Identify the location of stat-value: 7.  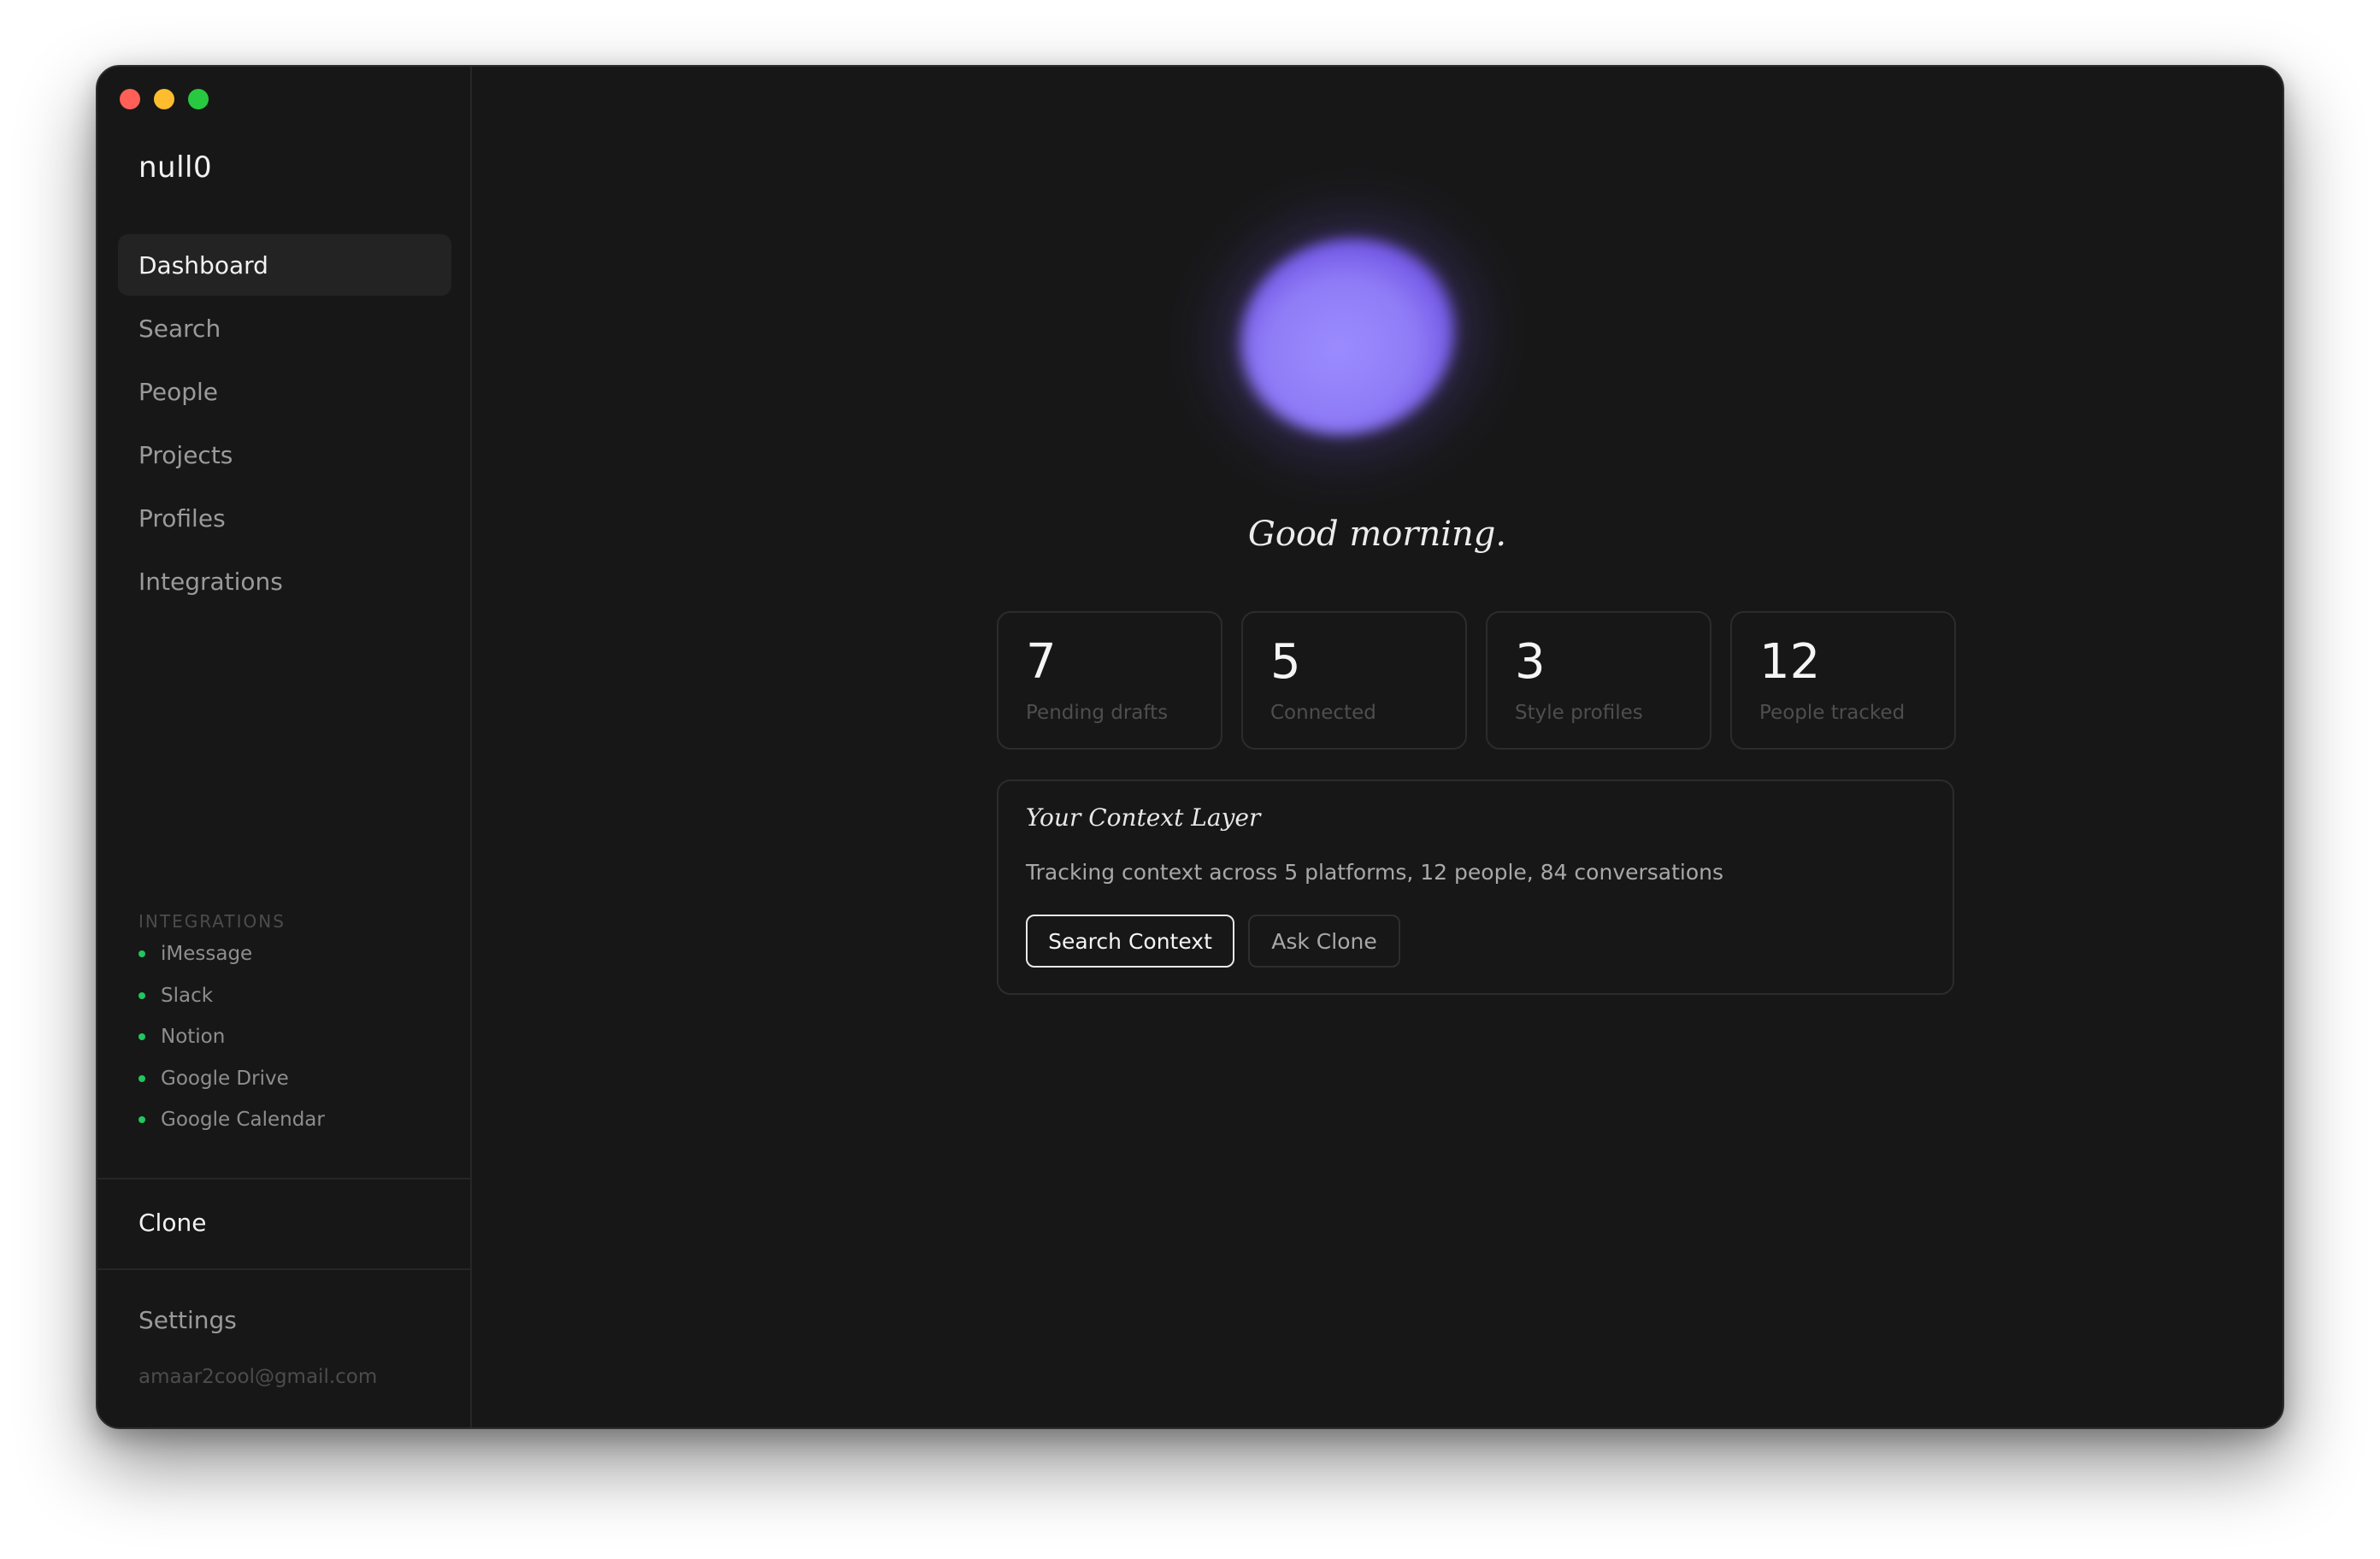
(1042, 662).